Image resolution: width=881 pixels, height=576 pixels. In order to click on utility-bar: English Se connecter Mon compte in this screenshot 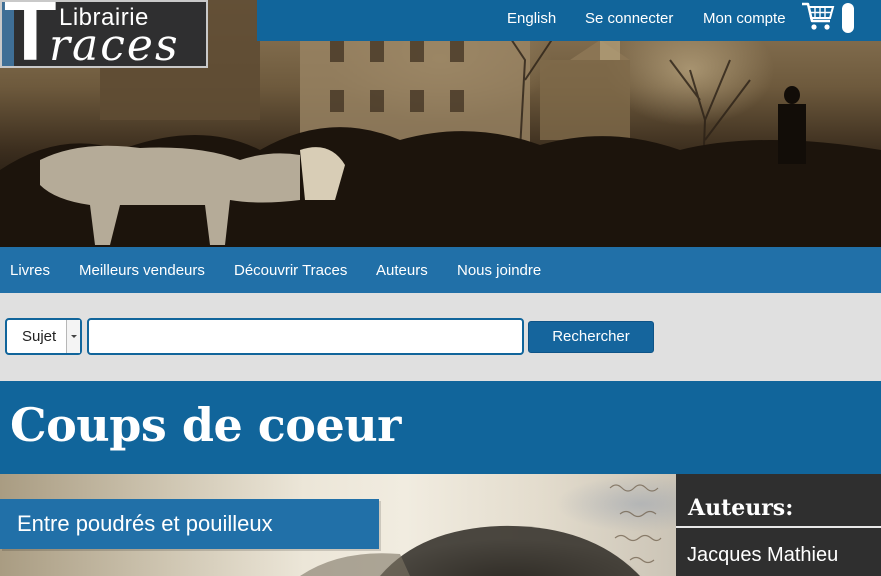, I will do `click(569, 20)`.